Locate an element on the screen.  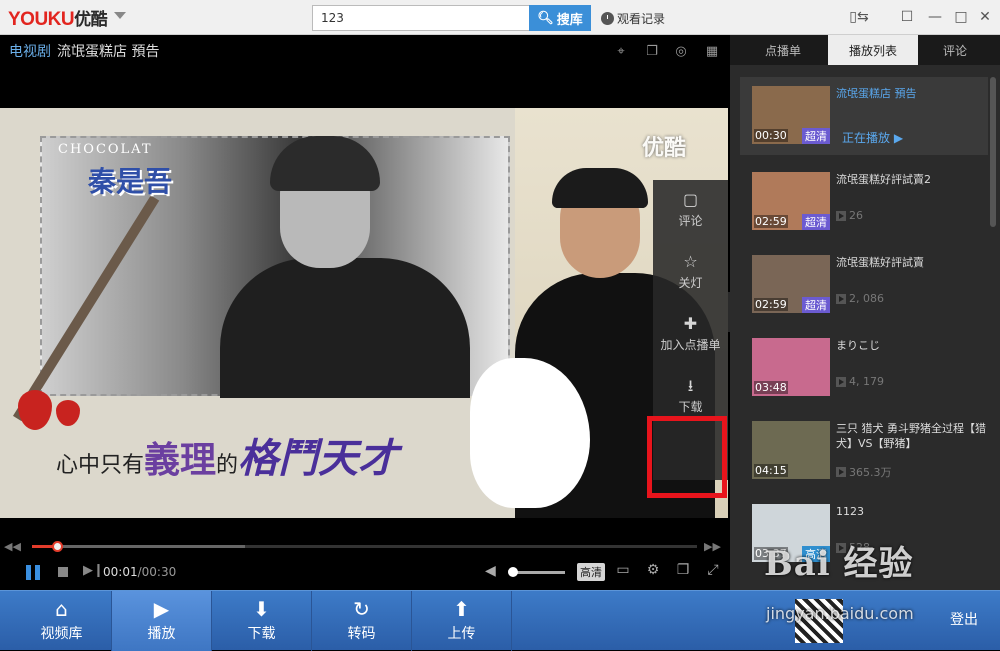
video-category: 电视剧 is located at coordinates (30, 52).